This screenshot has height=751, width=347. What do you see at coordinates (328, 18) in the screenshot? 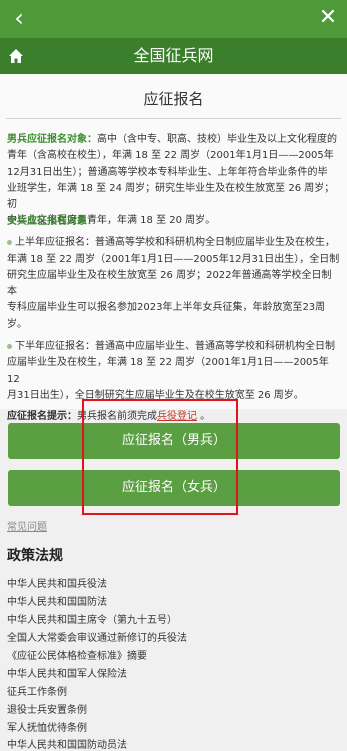
I see `close-icon: ✕` at bounding box center [328, 18].